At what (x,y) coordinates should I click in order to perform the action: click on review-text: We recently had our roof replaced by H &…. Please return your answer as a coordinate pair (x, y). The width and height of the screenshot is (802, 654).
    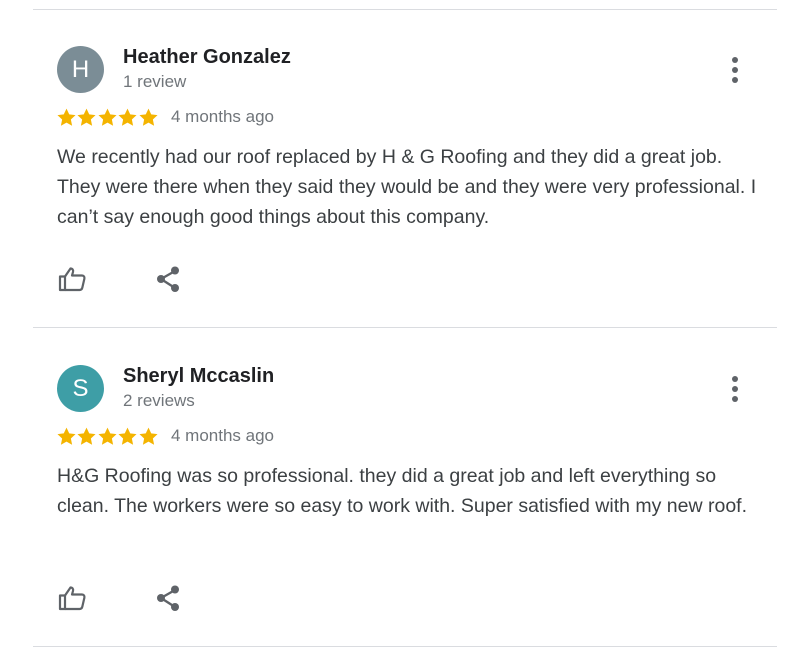
    Looking at the image, I should click on (407, 187).